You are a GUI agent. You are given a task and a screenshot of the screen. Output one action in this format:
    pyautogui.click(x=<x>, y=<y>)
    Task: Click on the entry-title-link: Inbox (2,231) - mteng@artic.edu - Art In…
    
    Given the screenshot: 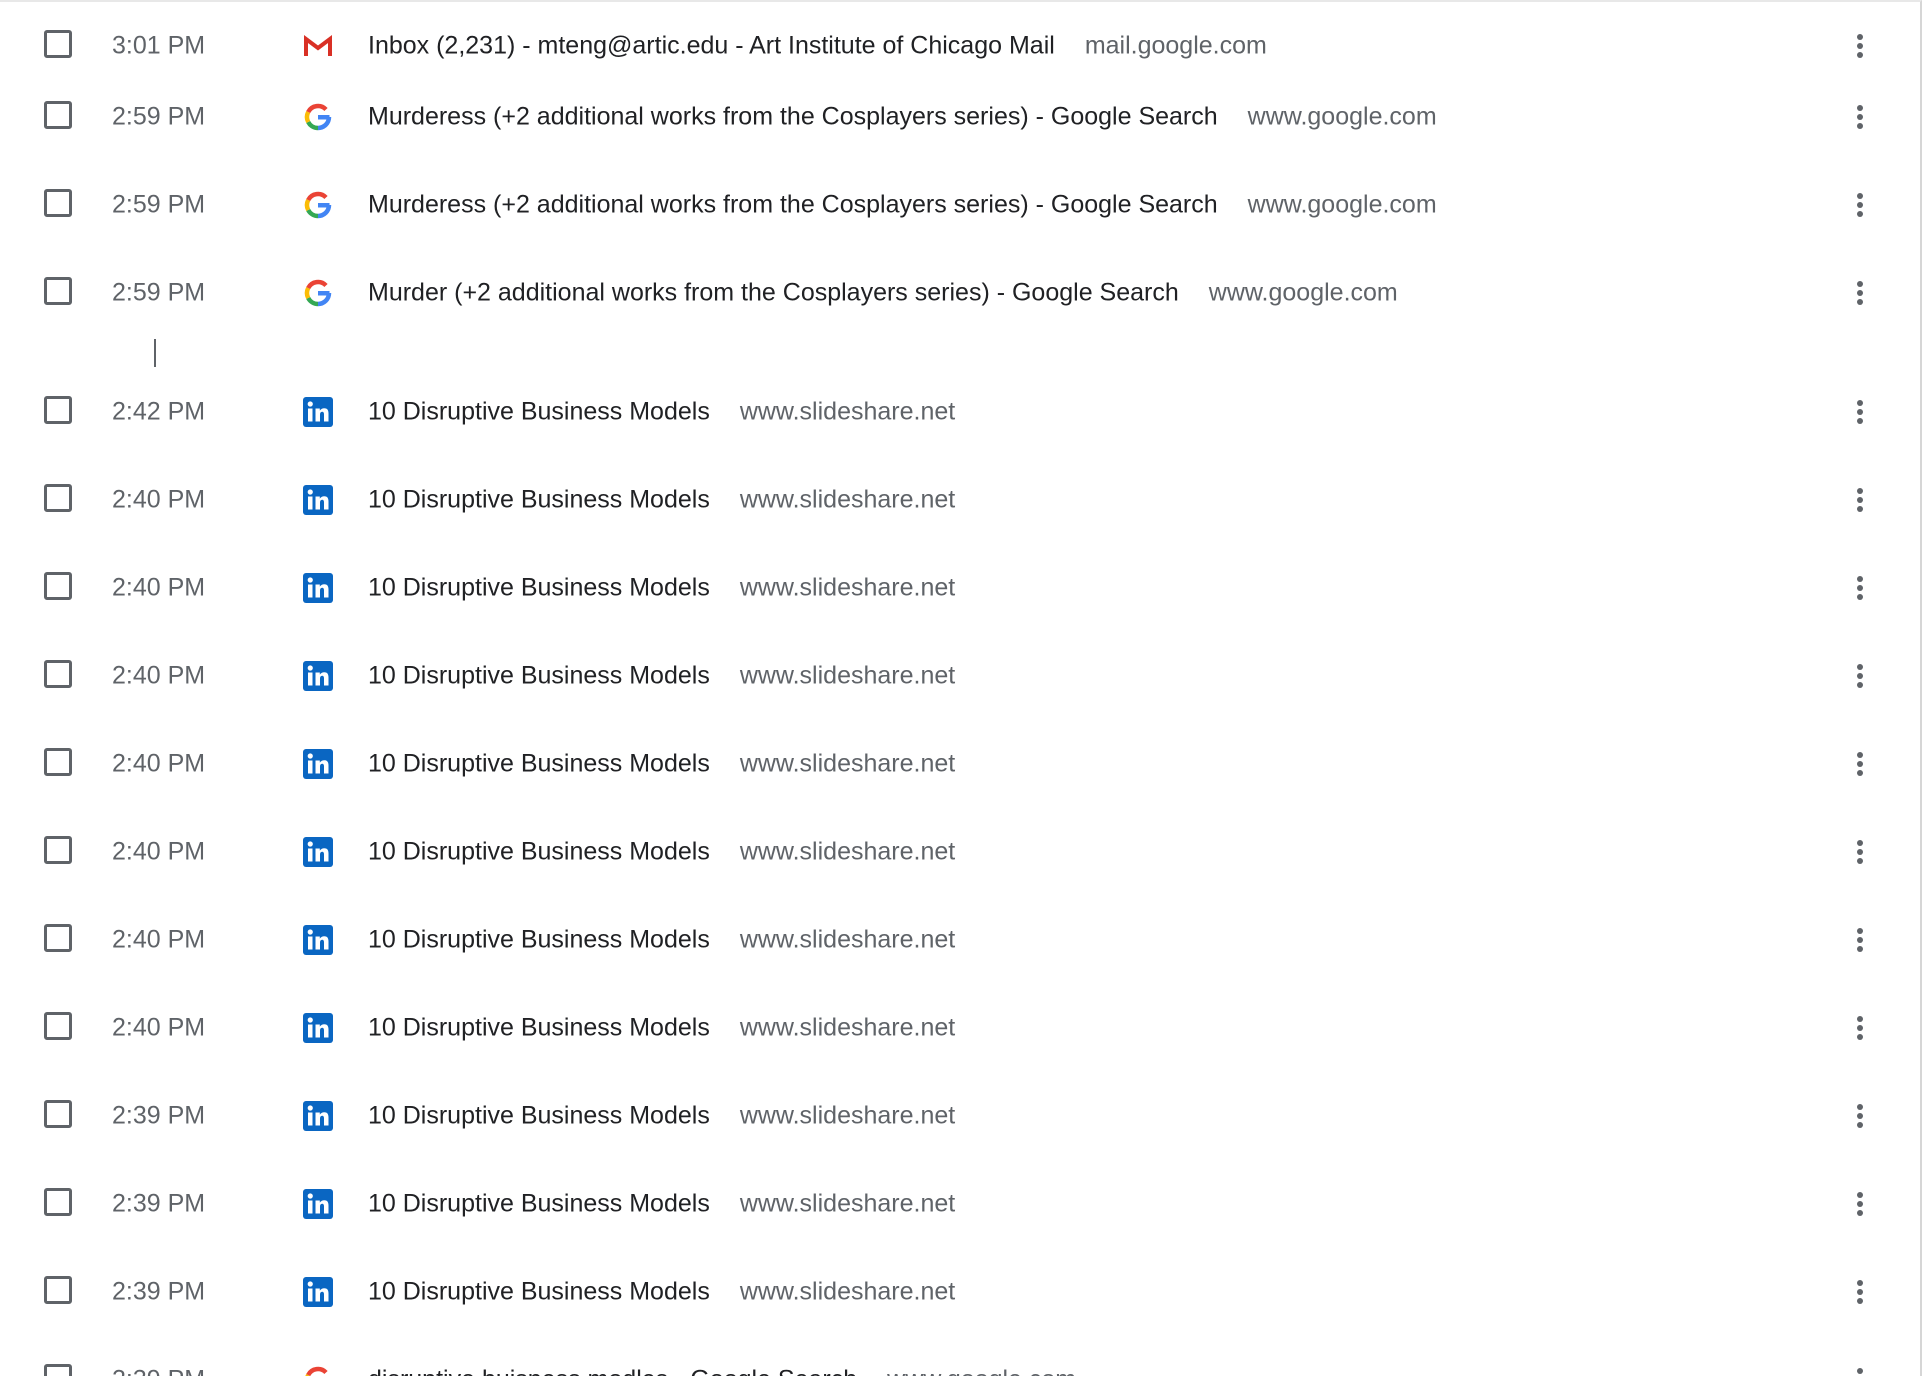 What is the action you would take?
    pyautogui.click(x=711, y=46)
    